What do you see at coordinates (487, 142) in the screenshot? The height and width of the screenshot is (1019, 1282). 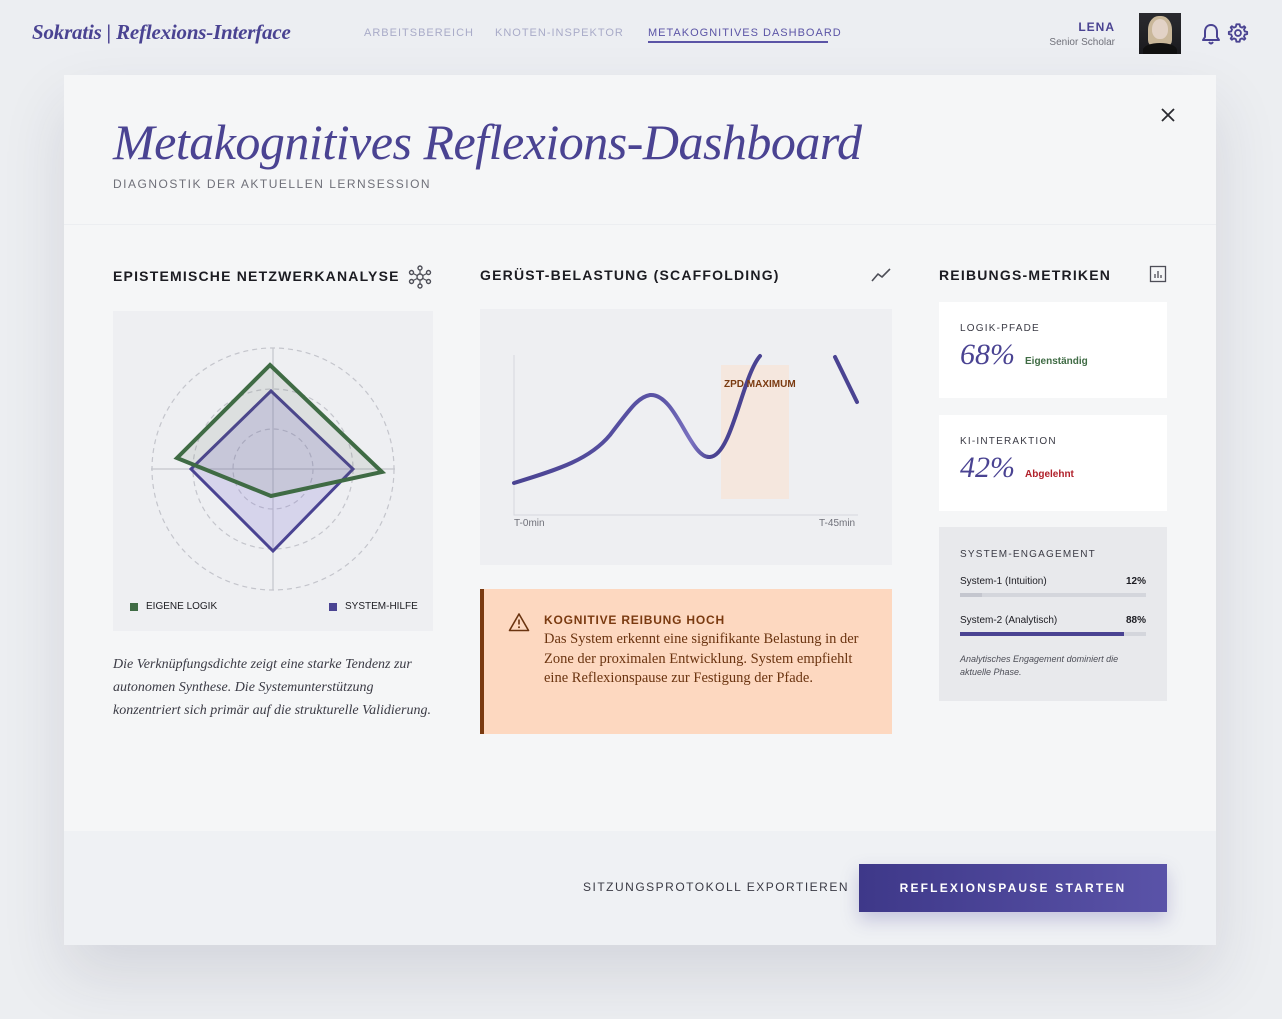 I see `modal-title: Metakognitives Reflexions-Dashboard` at bounding box center [487, 142].